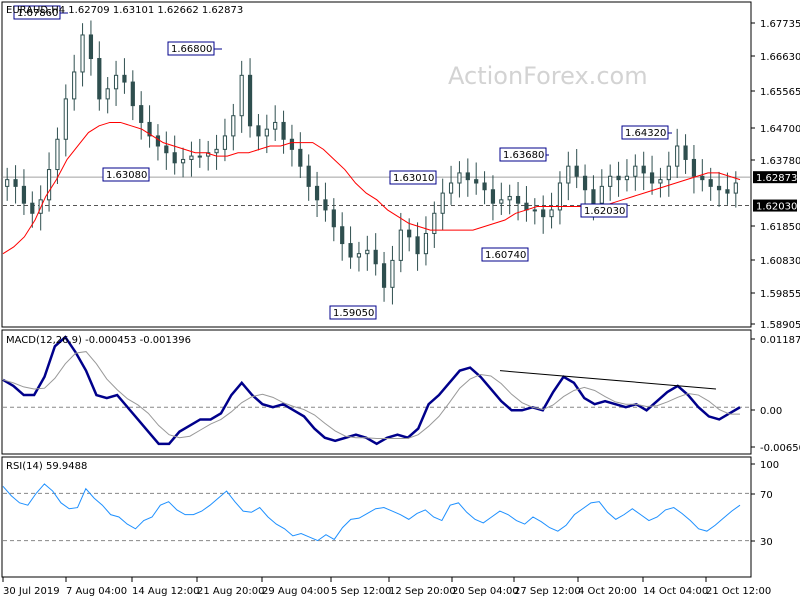 The image size is (800, 600). Describe the element at coordinates (776, 207) in the screenshot. I see `price-tag-text: 1.62030` at that location.